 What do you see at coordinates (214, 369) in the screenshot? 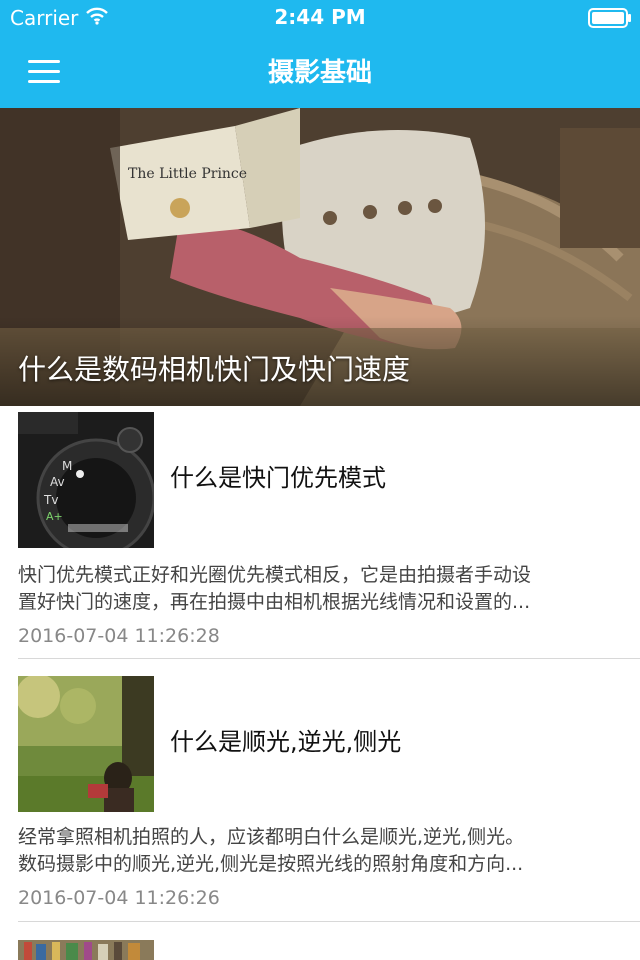
I see `banner-title: 什么是数码相机快门及快门速度` at bounding box center [214, 369].